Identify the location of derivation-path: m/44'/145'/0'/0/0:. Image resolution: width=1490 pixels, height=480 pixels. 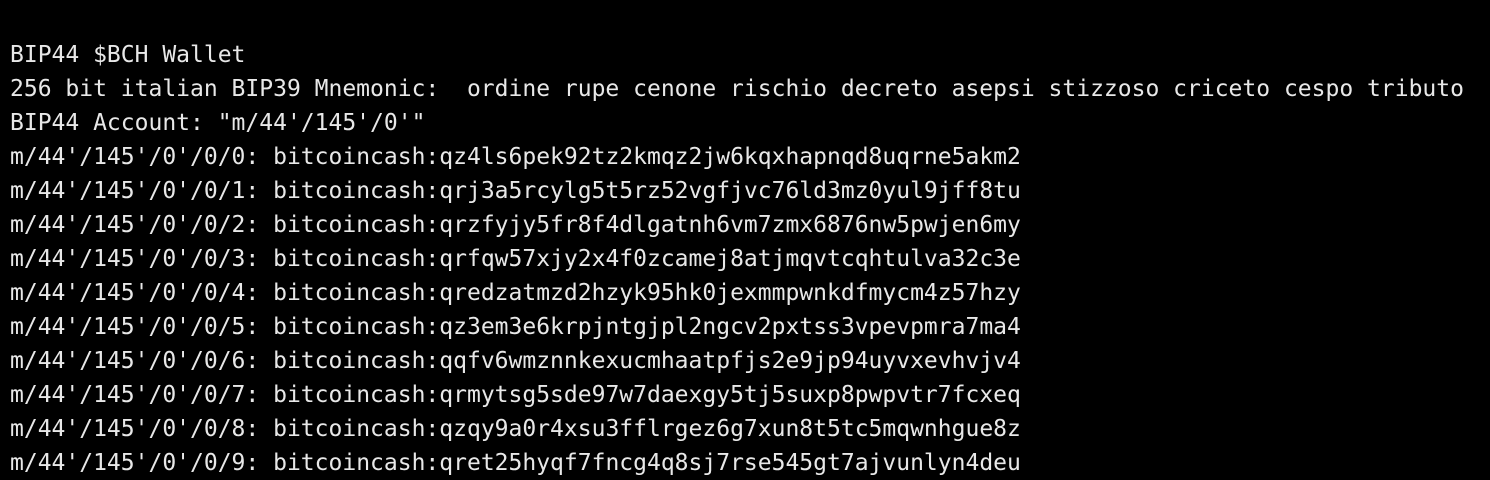
(135, 157).